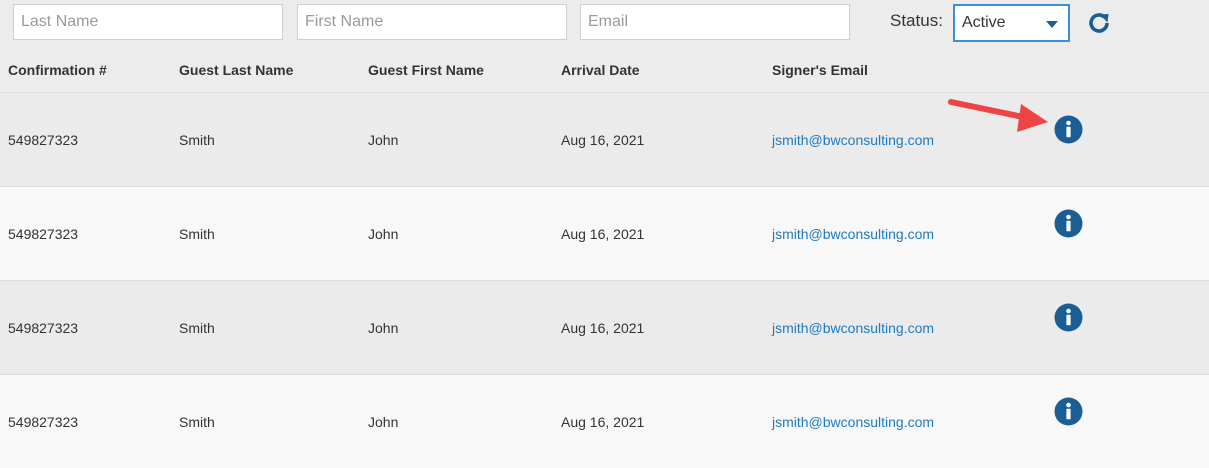 The height and width of the screenshot is (468, 1209). I want to click on status-selected-value: Active, so click(984, 22).